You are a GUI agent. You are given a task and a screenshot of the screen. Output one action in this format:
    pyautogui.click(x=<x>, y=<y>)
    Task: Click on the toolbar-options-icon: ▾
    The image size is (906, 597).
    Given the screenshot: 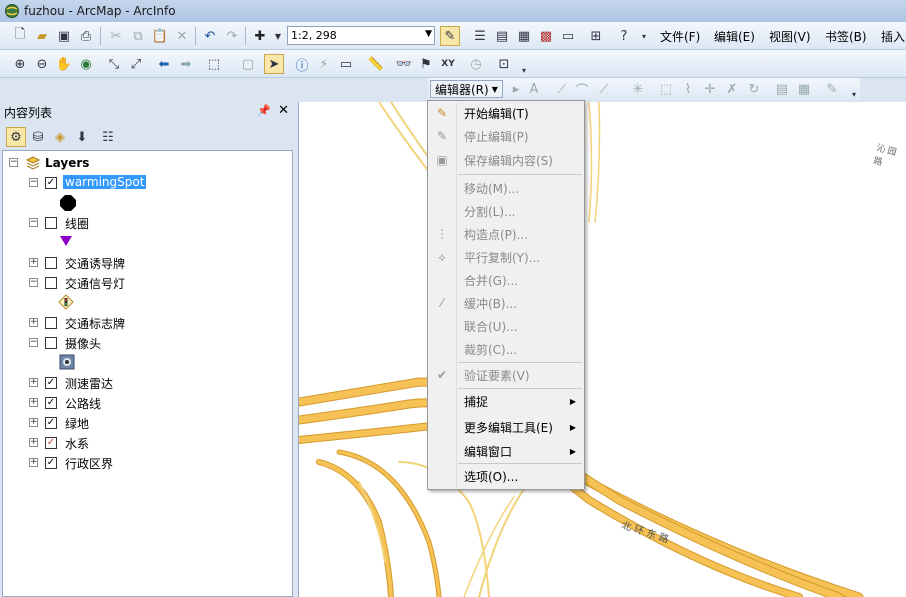 What is the action you would take?
    pyautogui.click(x=644, y=36)
    